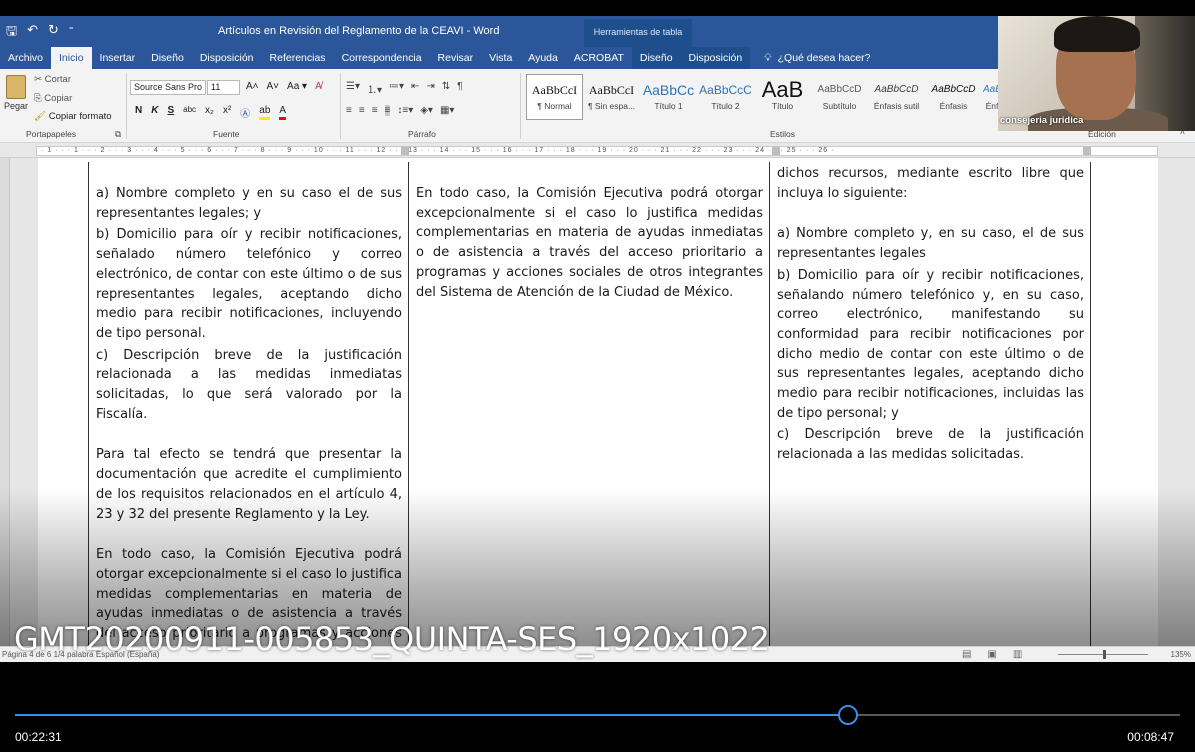  Describe the element at coordinates (768, 58) in the screenshot. I see `lightbulb-icon: 💡︎` at that location.